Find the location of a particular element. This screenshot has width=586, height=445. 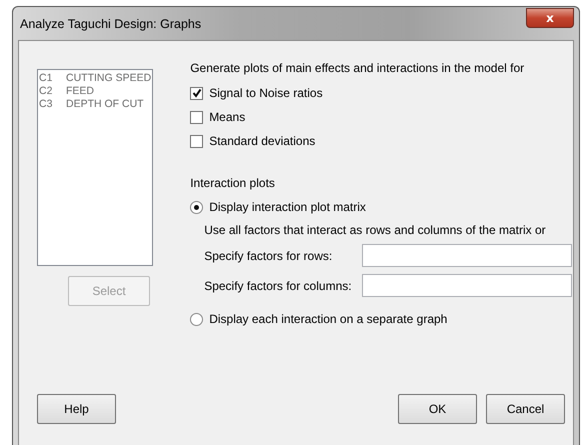

section-heading: Generate plots of main effects and interactions in the model for is located at coordinates (358, 68).